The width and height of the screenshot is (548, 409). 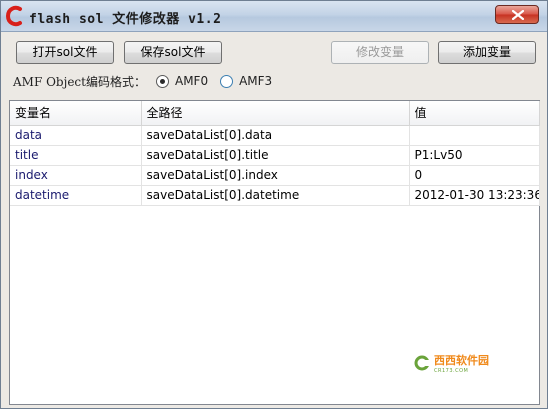 I want to click on window-title: flash sol 文件修改器 v1.2, so click(x=125, y=19).